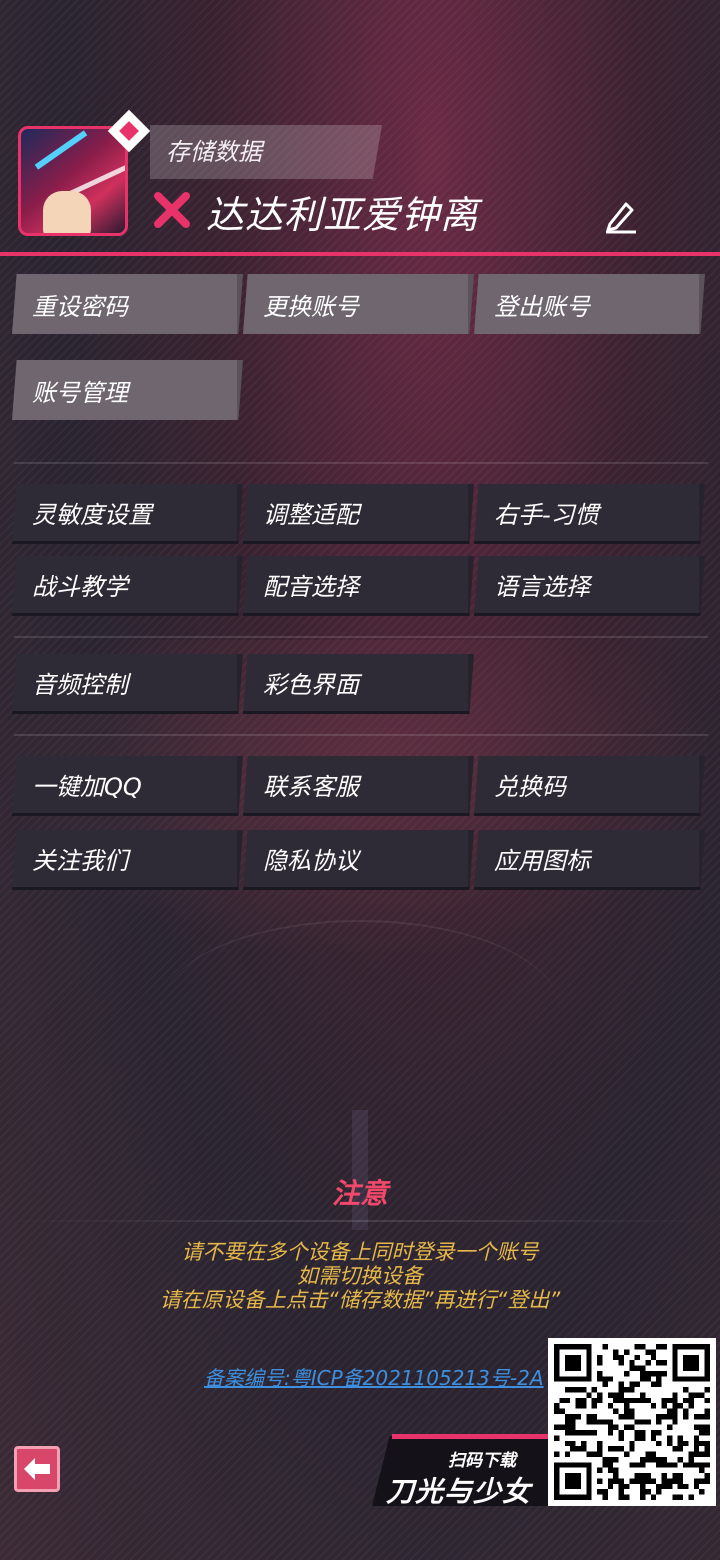 Image resolution: width=720 pixels, height=1560 pixels. I want to click on qr-code, so click(632, 1422).